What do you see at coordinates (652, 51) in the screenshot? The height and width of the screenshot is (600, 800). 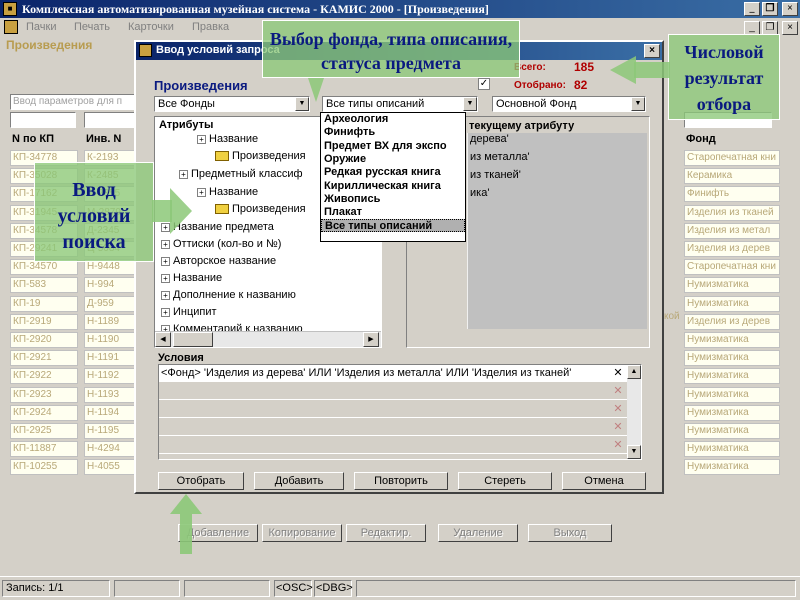 I see `dialog-close-button: ×` at bounding box center [652, 51].